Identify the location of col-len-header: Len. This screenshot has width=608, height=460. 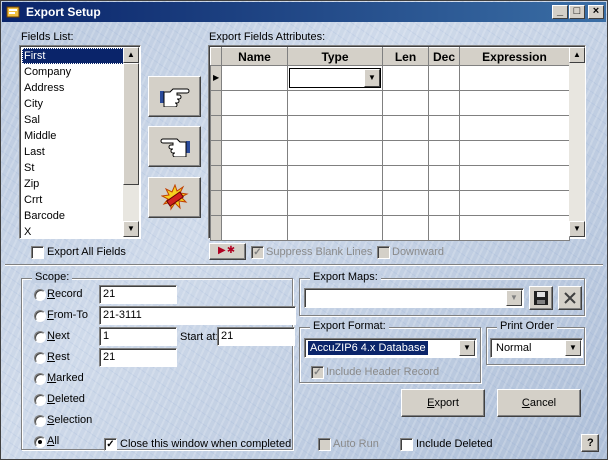
(405, 56).